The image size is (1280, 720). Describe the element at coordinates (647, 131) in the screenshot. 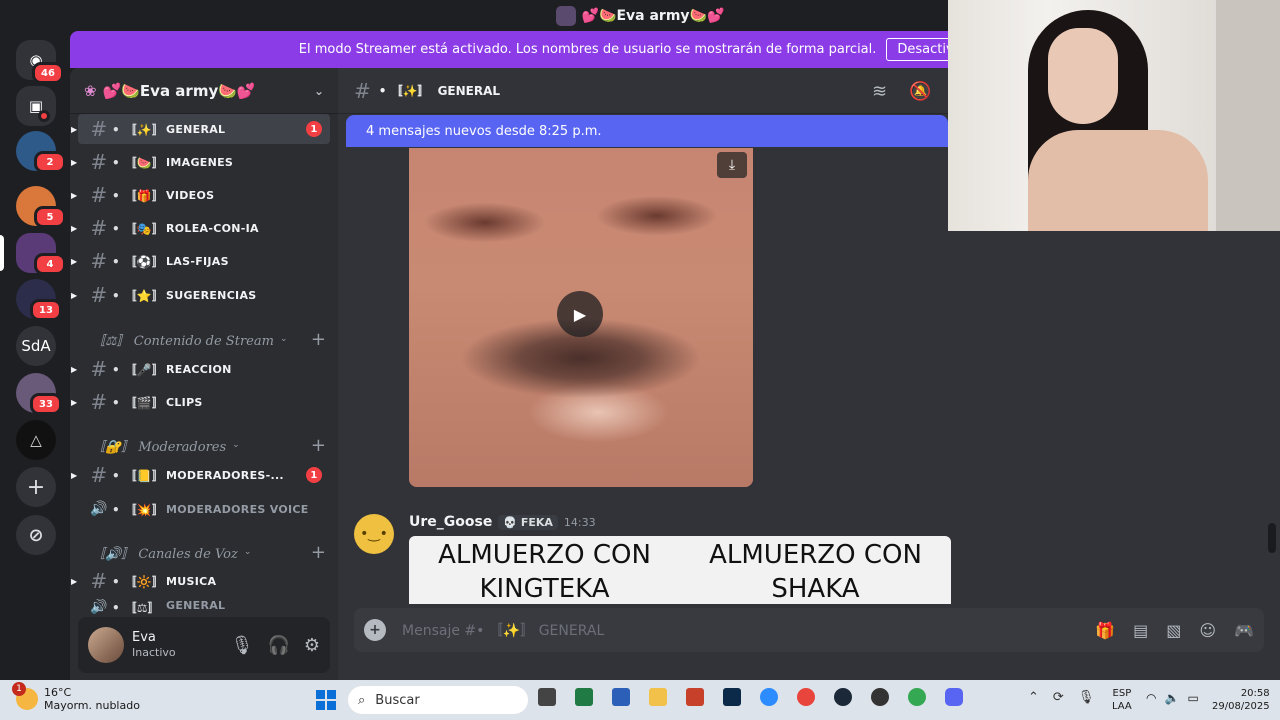

I see `new-messages-bar: 4 mensajes nuevos desde 8:25 p.m.` at that location.